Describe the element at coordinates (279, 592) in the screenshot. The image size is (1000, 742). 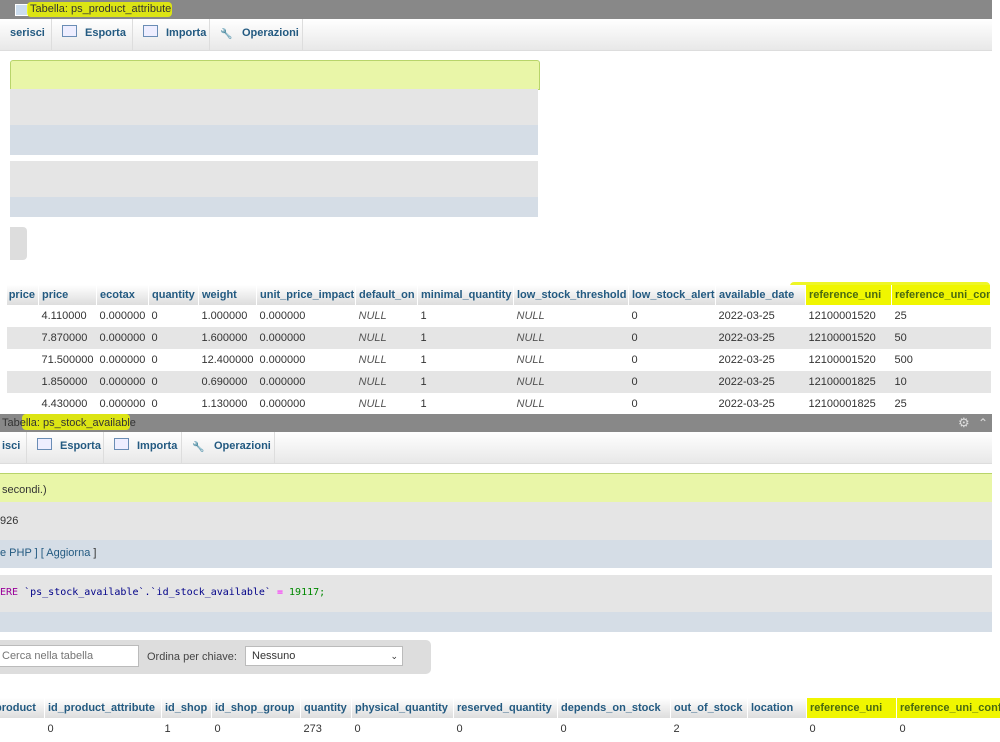
I see `sql-operator: =` at that location.